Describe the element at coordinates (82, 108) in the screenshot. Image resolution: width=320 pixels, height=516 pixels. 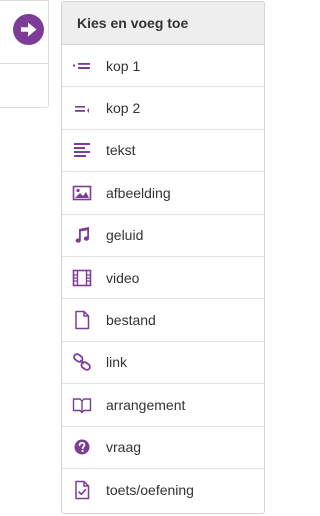
I see `heading-2-icon` at that location.